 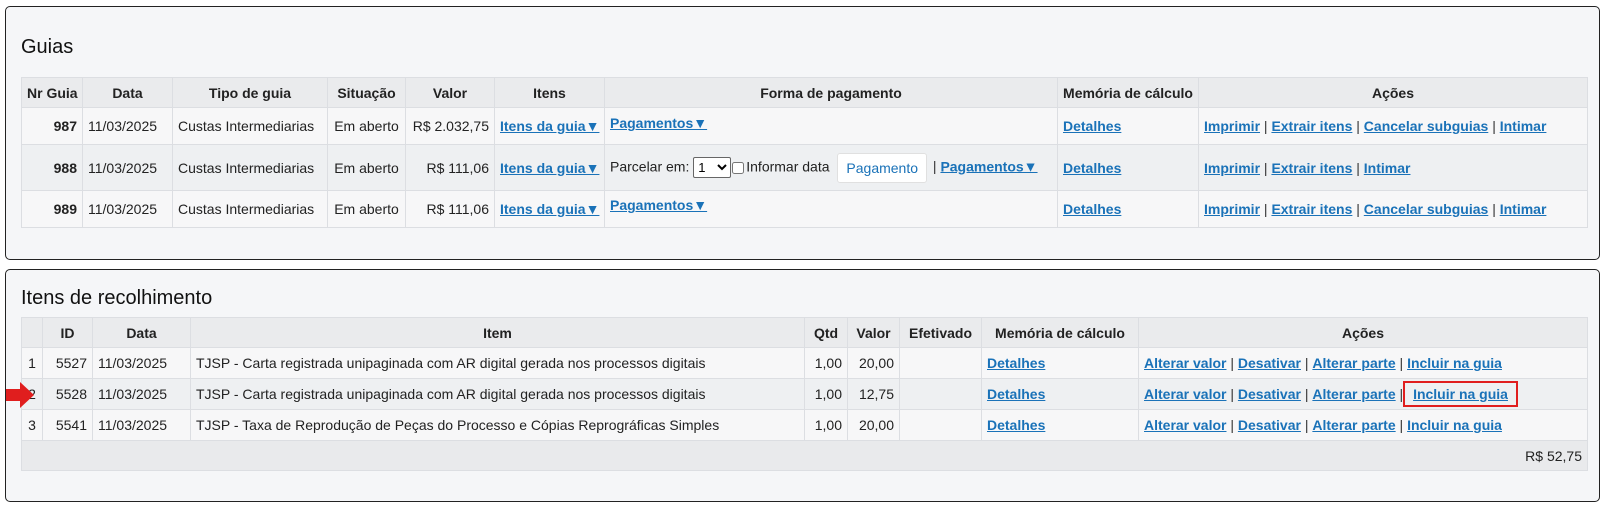 What do you see at coordinates (1393, 92) in the screenshot?
I see `col-acoes: Ações` at bounding box center [1393, 92].